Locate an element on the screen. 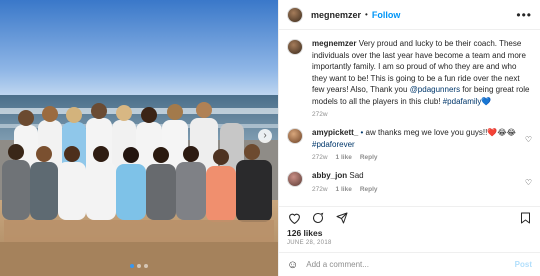 The image size is (540, 276). caption-hashtag: #pdafamily is located at coordinates (462, 101).